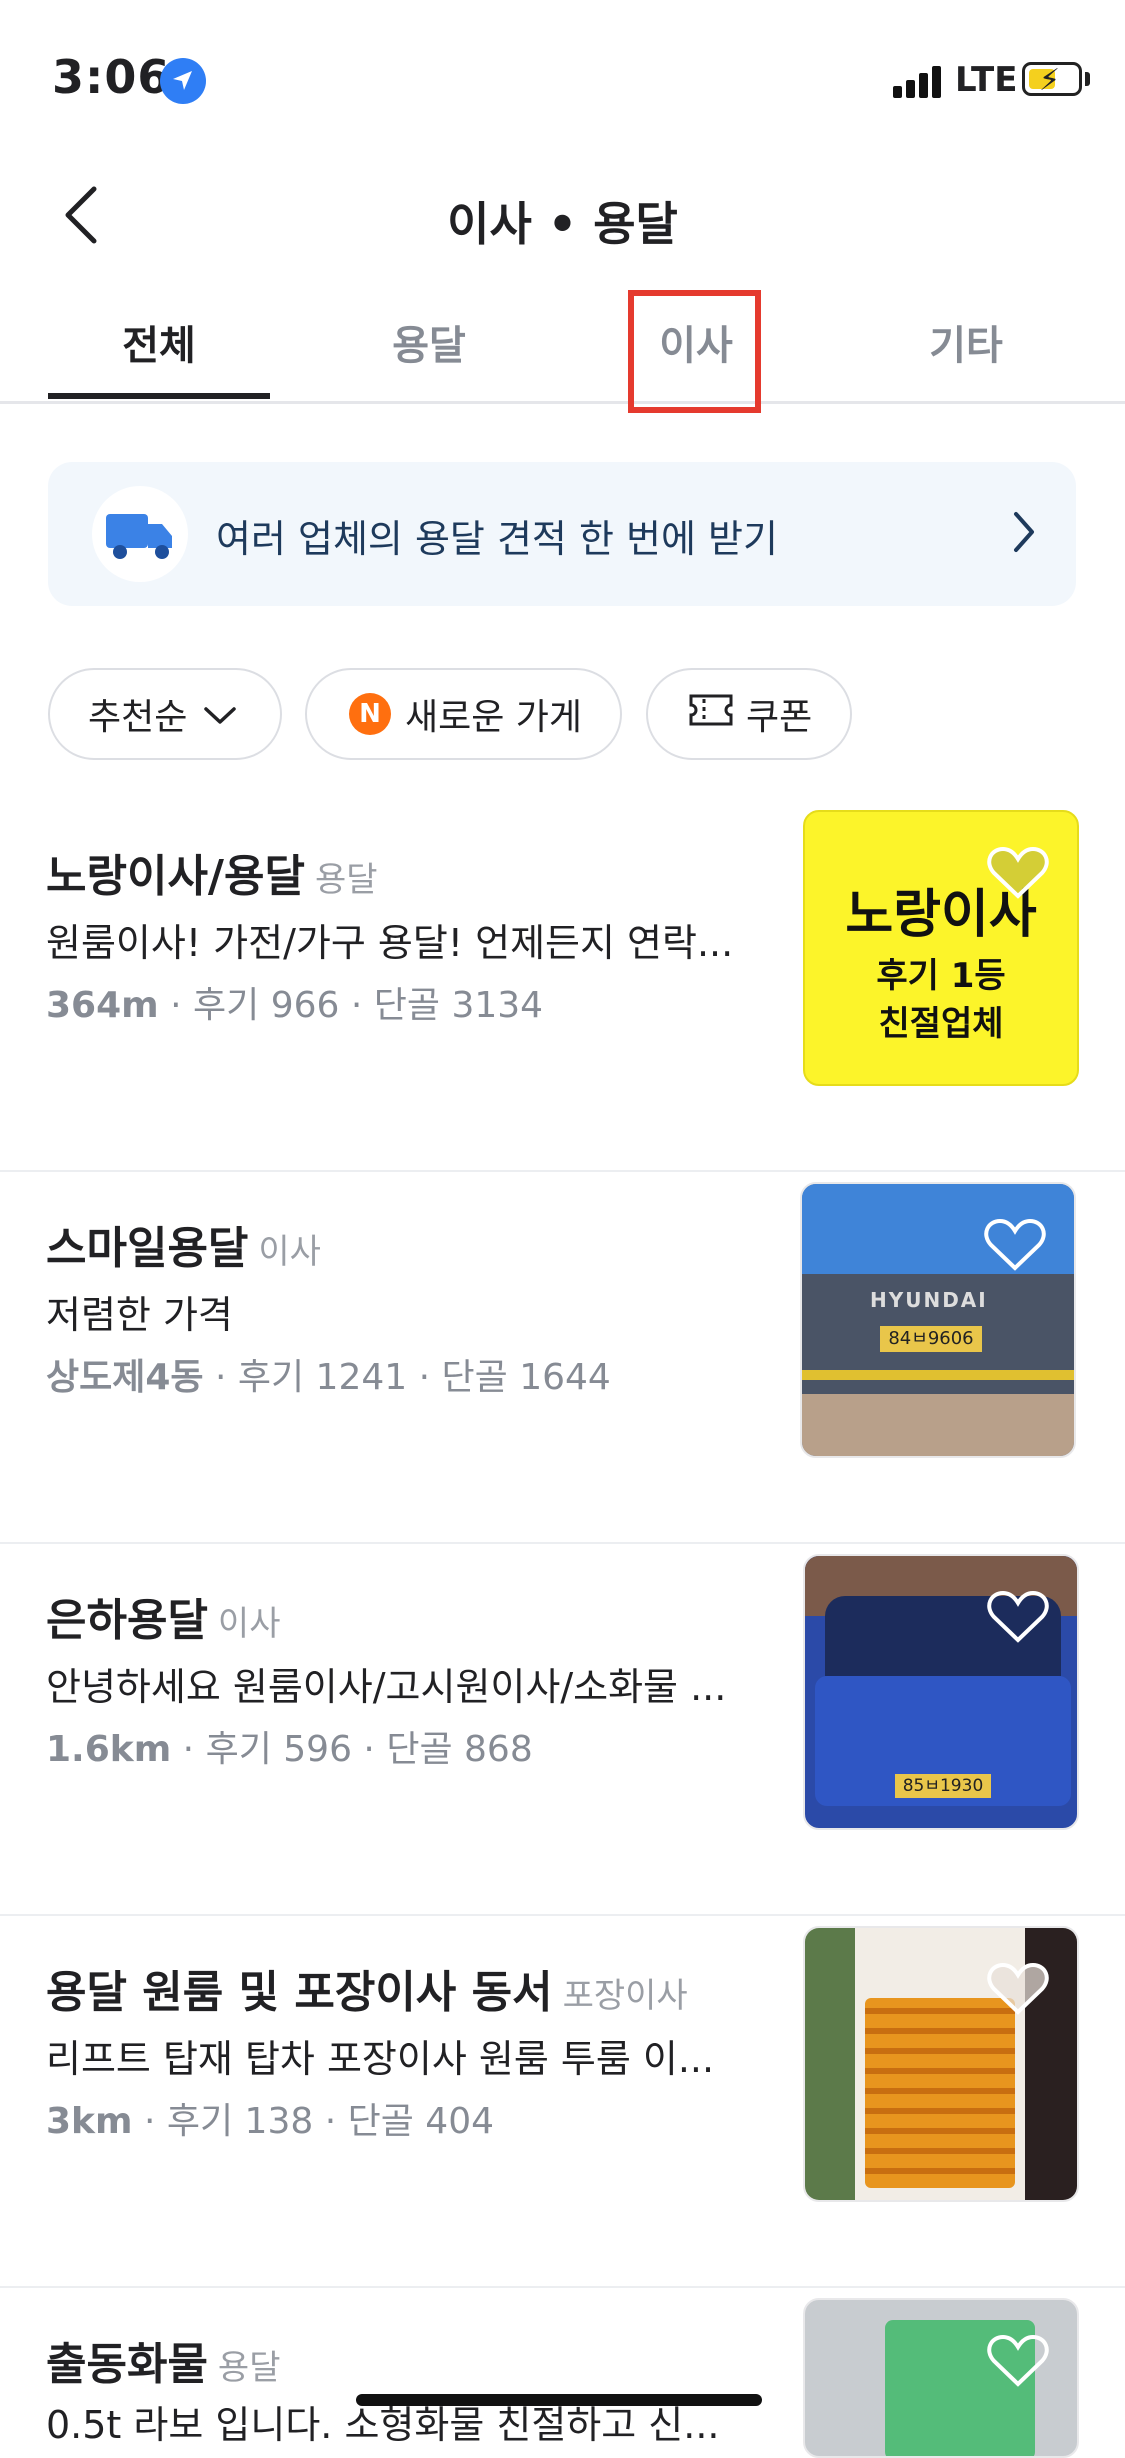  I want to click on coupon-filter: 쿠폰, so click(749, 714).